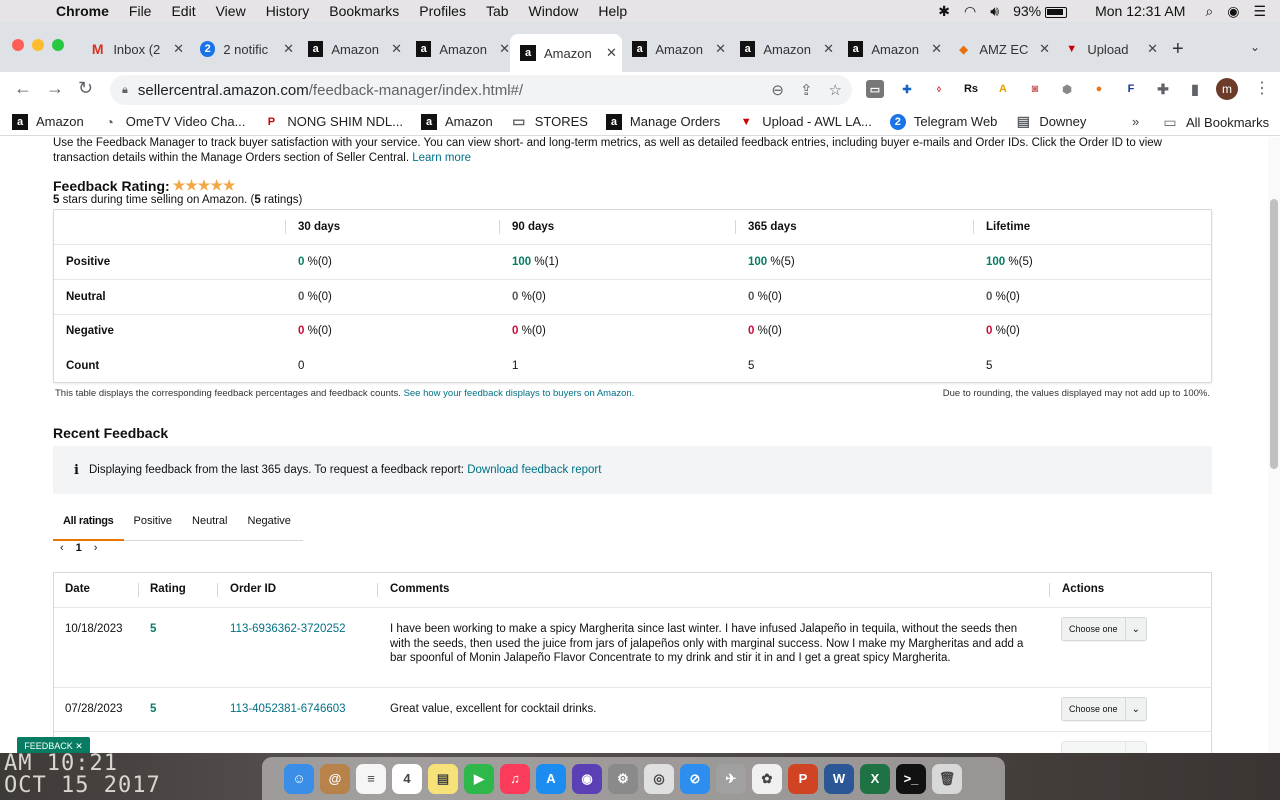 The width and height of the screenshot is (1280, 800). Describe the element at coordinates (299, 778) in the screenshot. I see `finder-icon: ☺` at that location.